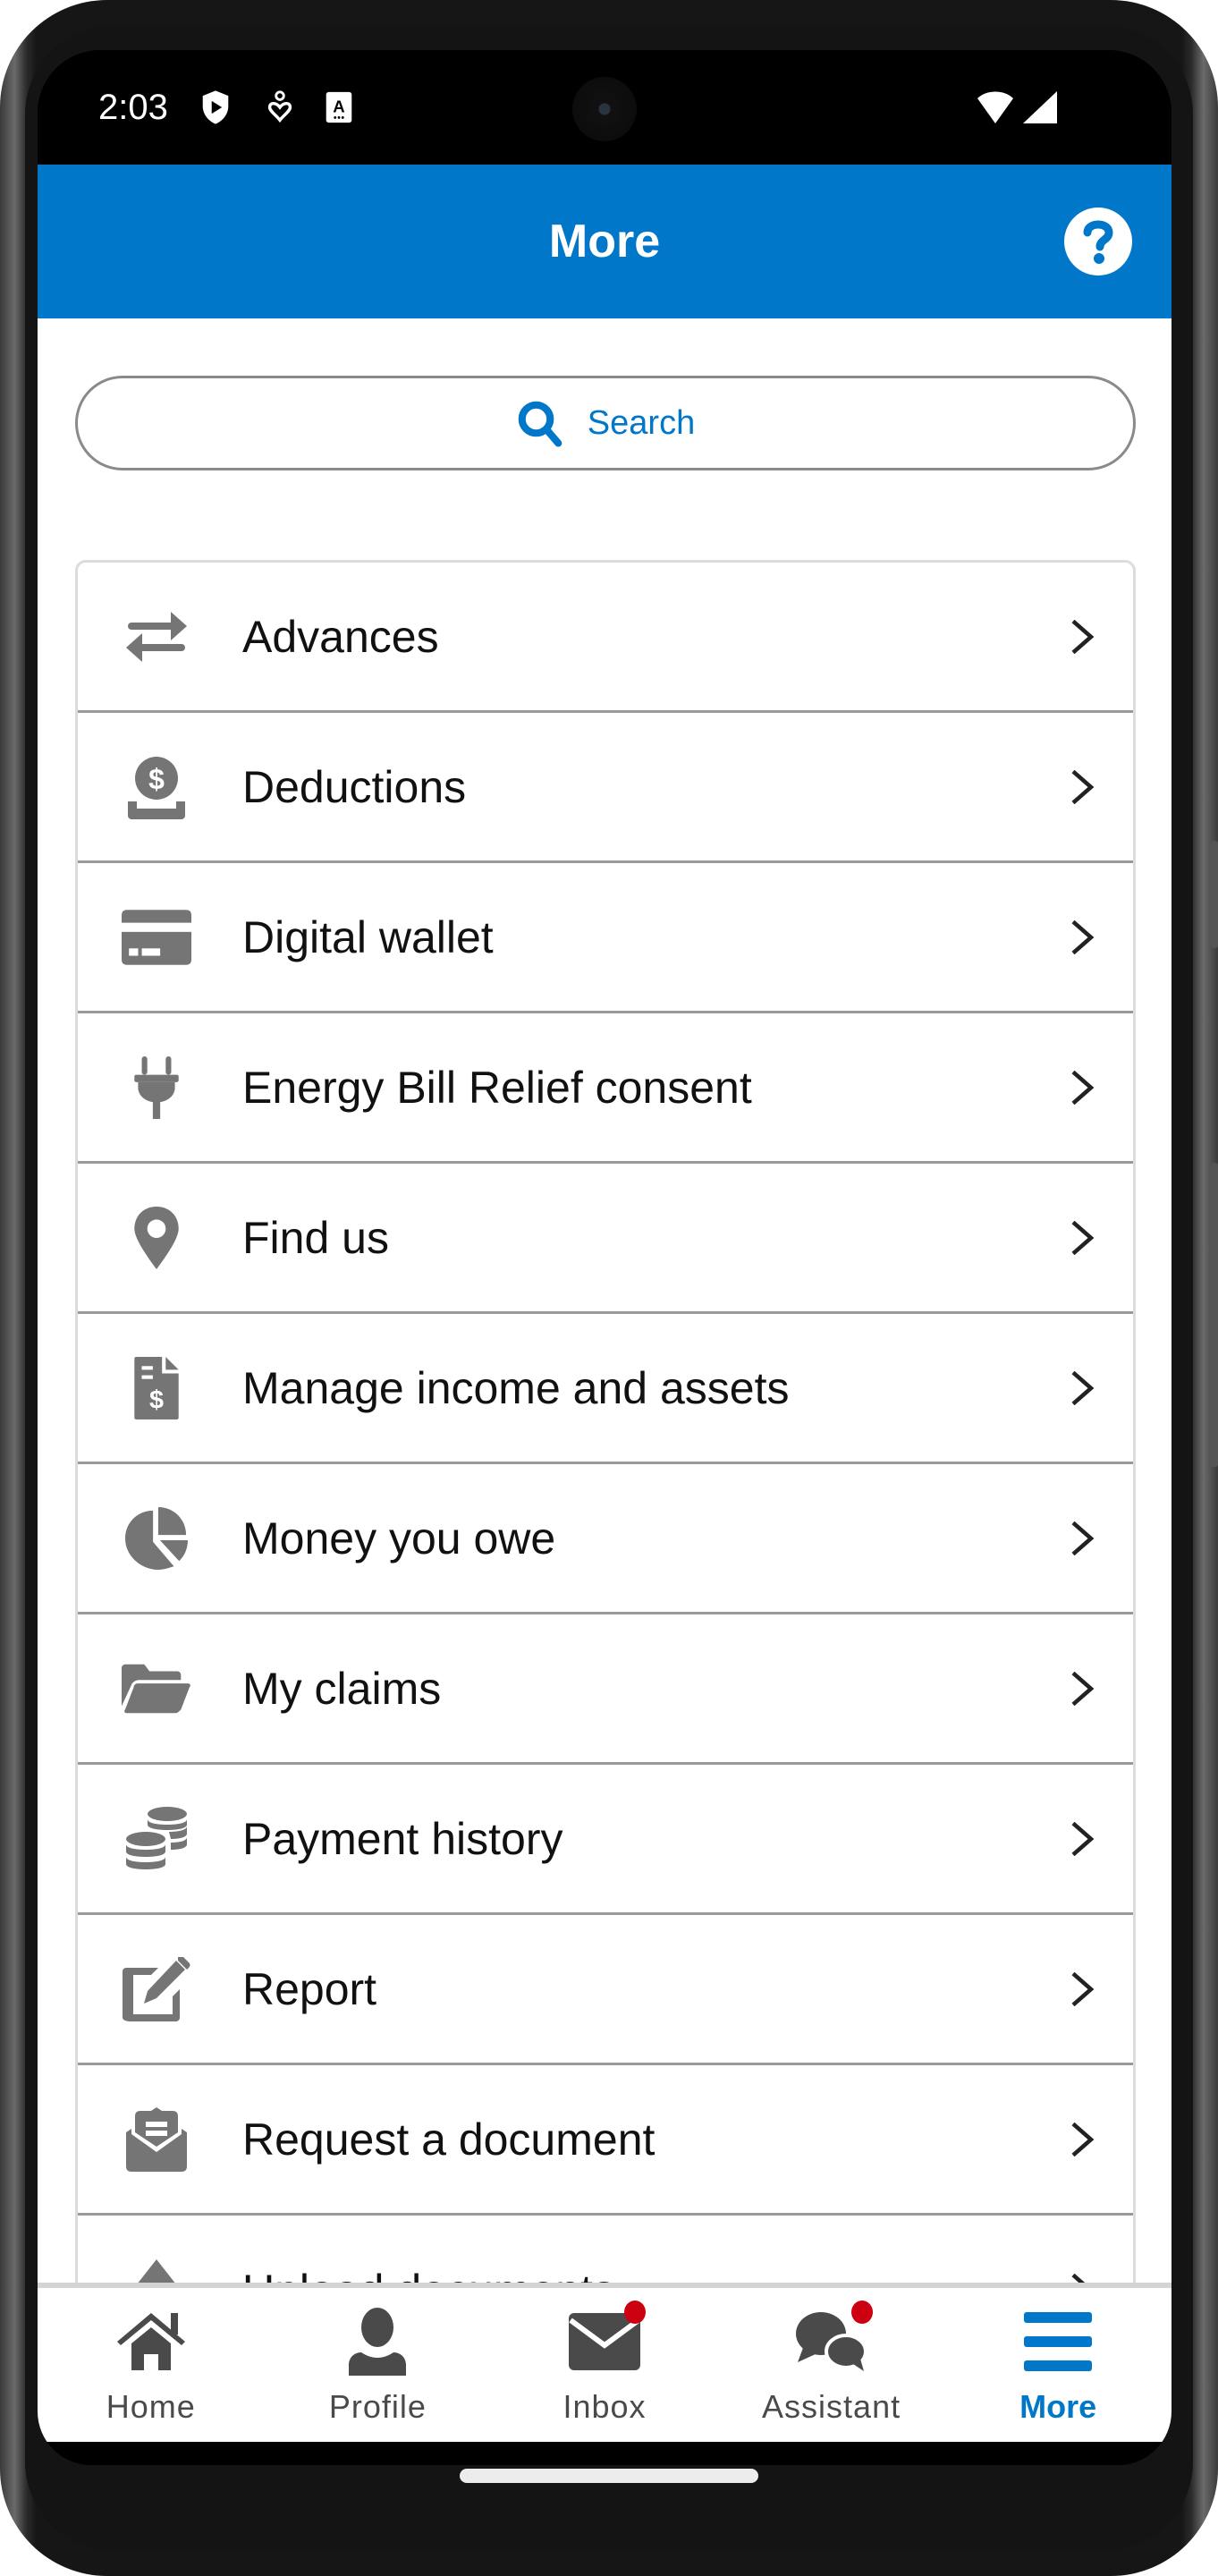  Describe the element at coordinates (377, 2406) in the screenshot. I see `nav-label: Profile` at that location.